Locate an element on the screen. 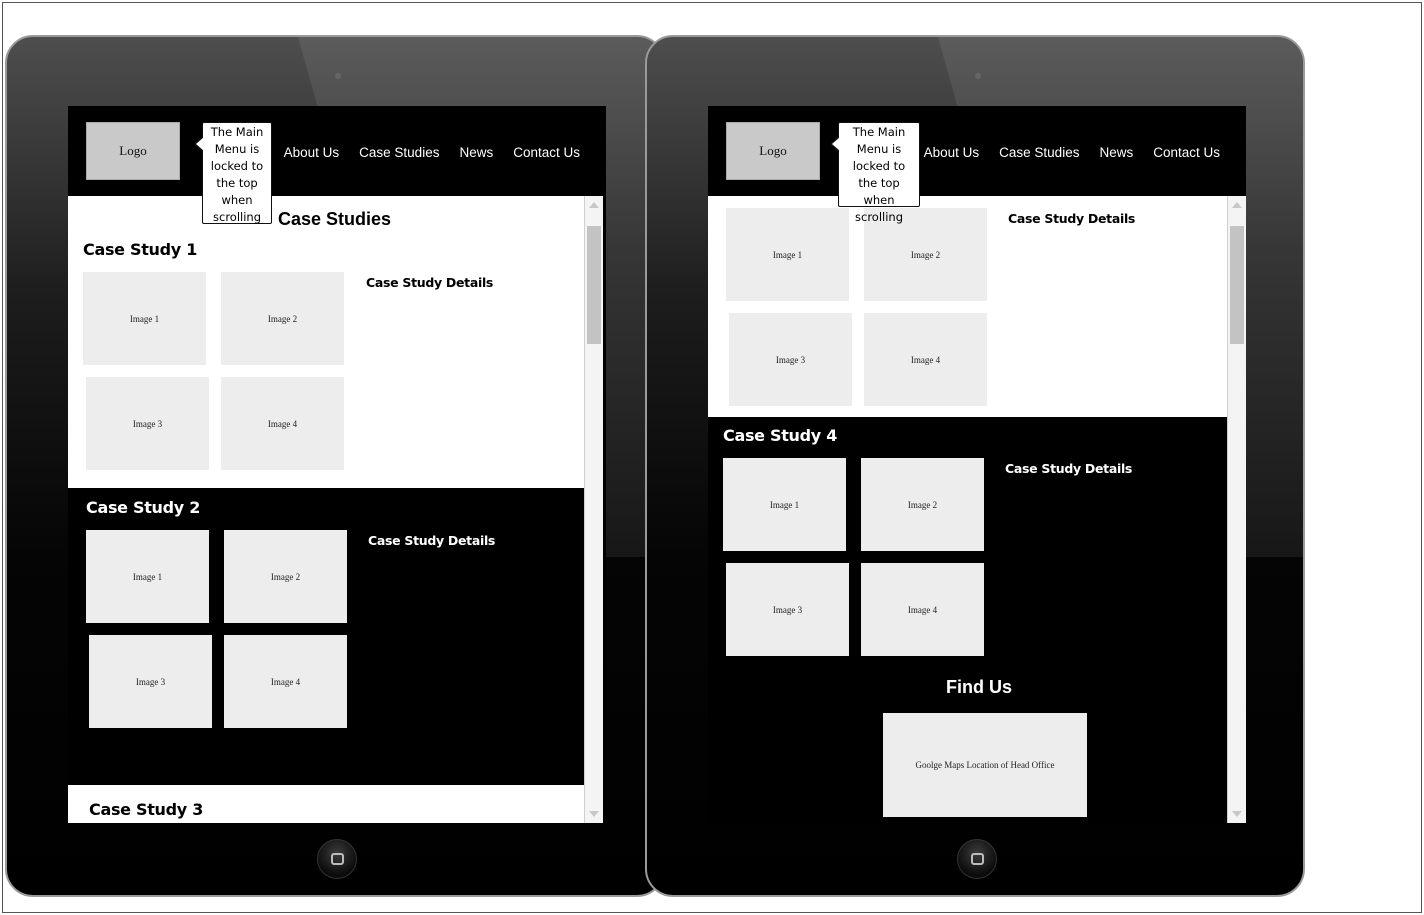  cs3-details: Case Study Details is located at coordinates (1072, 218).